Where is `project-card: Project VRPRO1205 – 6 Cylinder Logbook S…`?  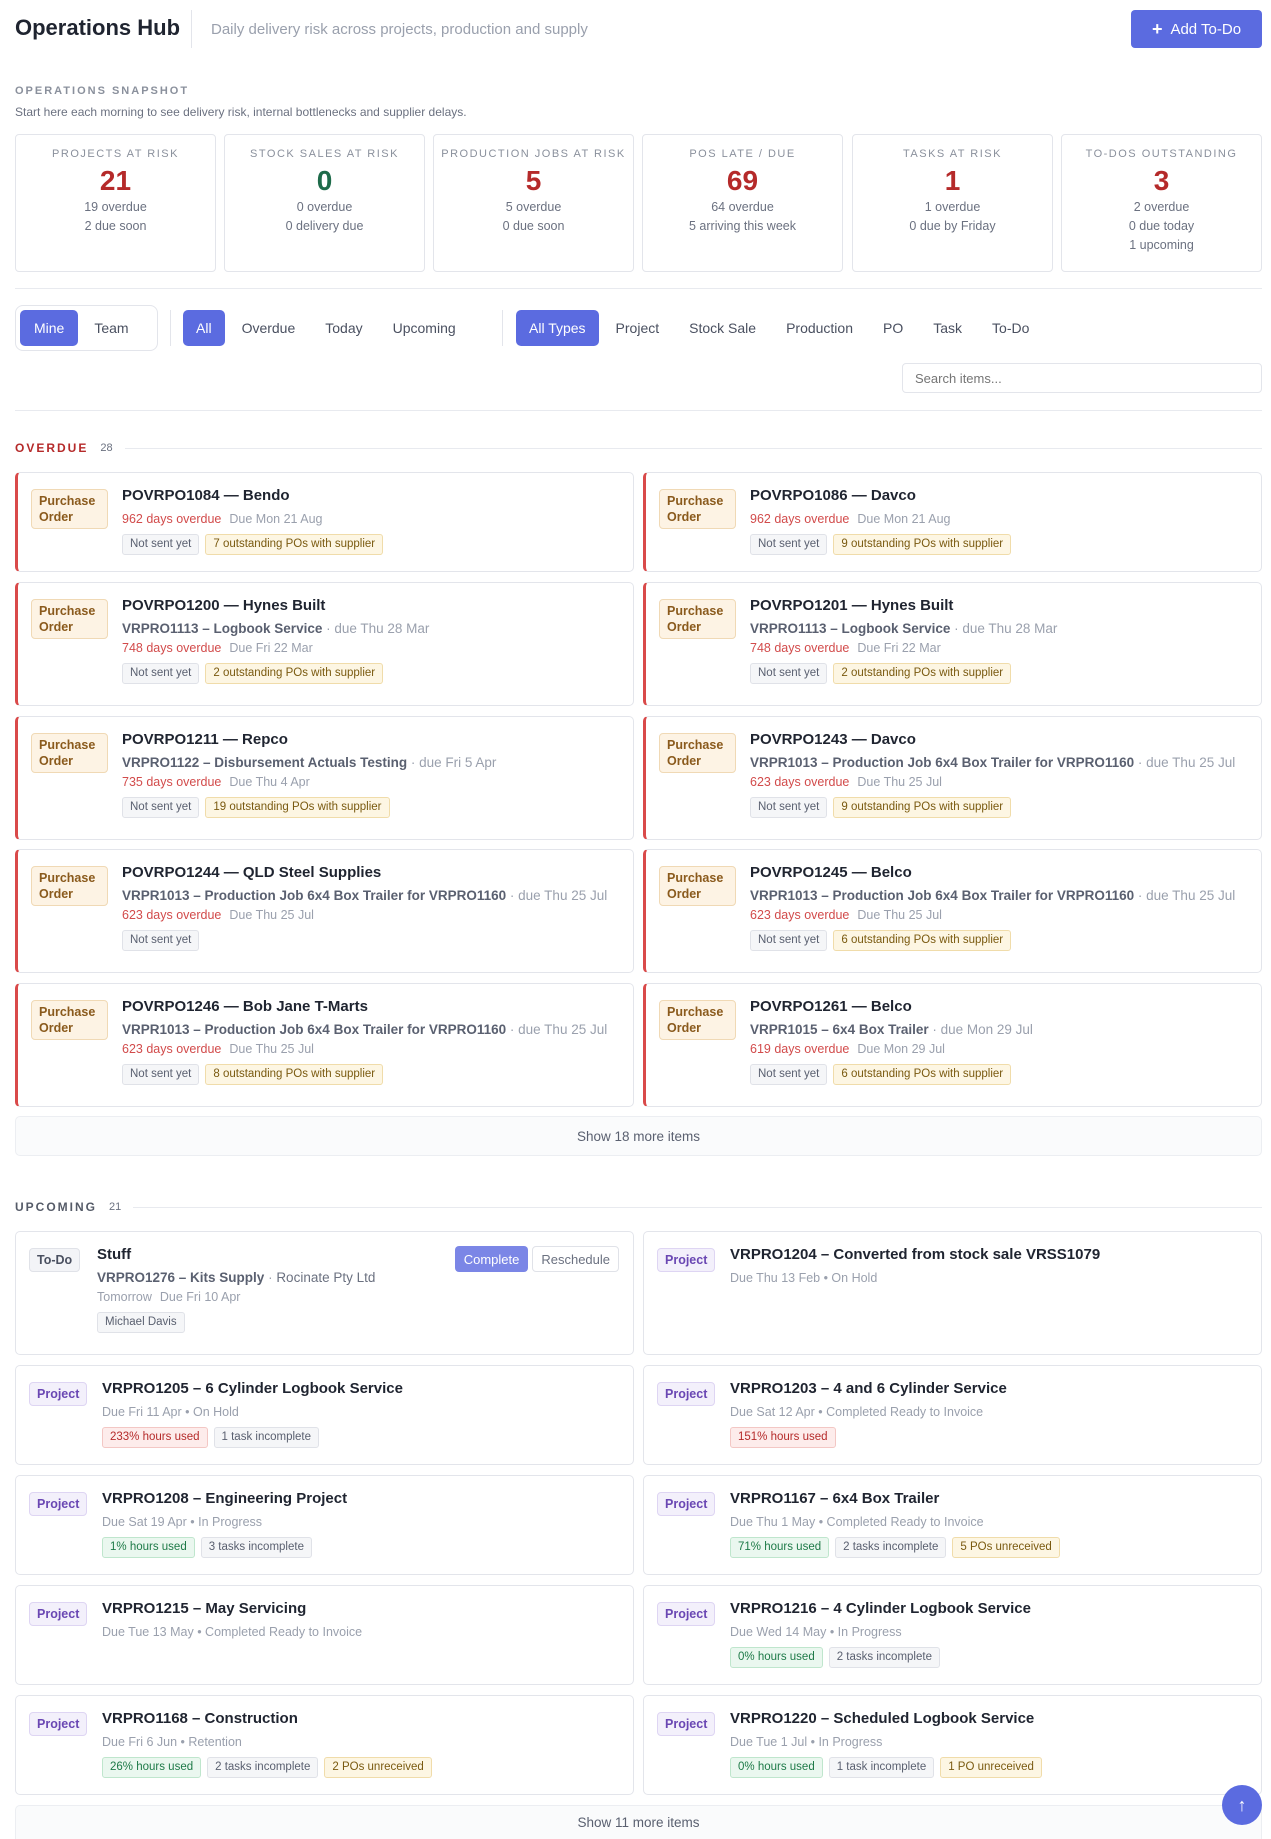
project-card: Project VRPRO1205 – 6 Cylinder Logbook S… is located at coordinates (324, 1415).